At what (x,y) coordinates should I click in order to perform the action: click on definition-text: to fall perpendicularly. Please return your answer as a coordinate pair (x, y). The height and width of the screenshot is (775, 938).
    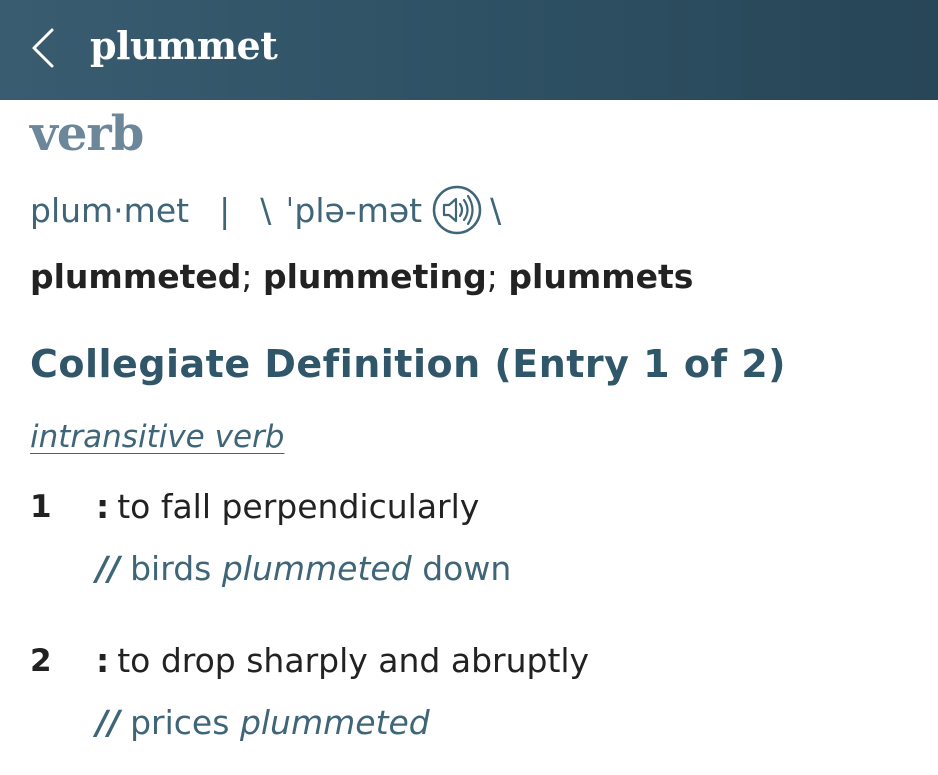
    Looking at the image, I should click on (298, 506).